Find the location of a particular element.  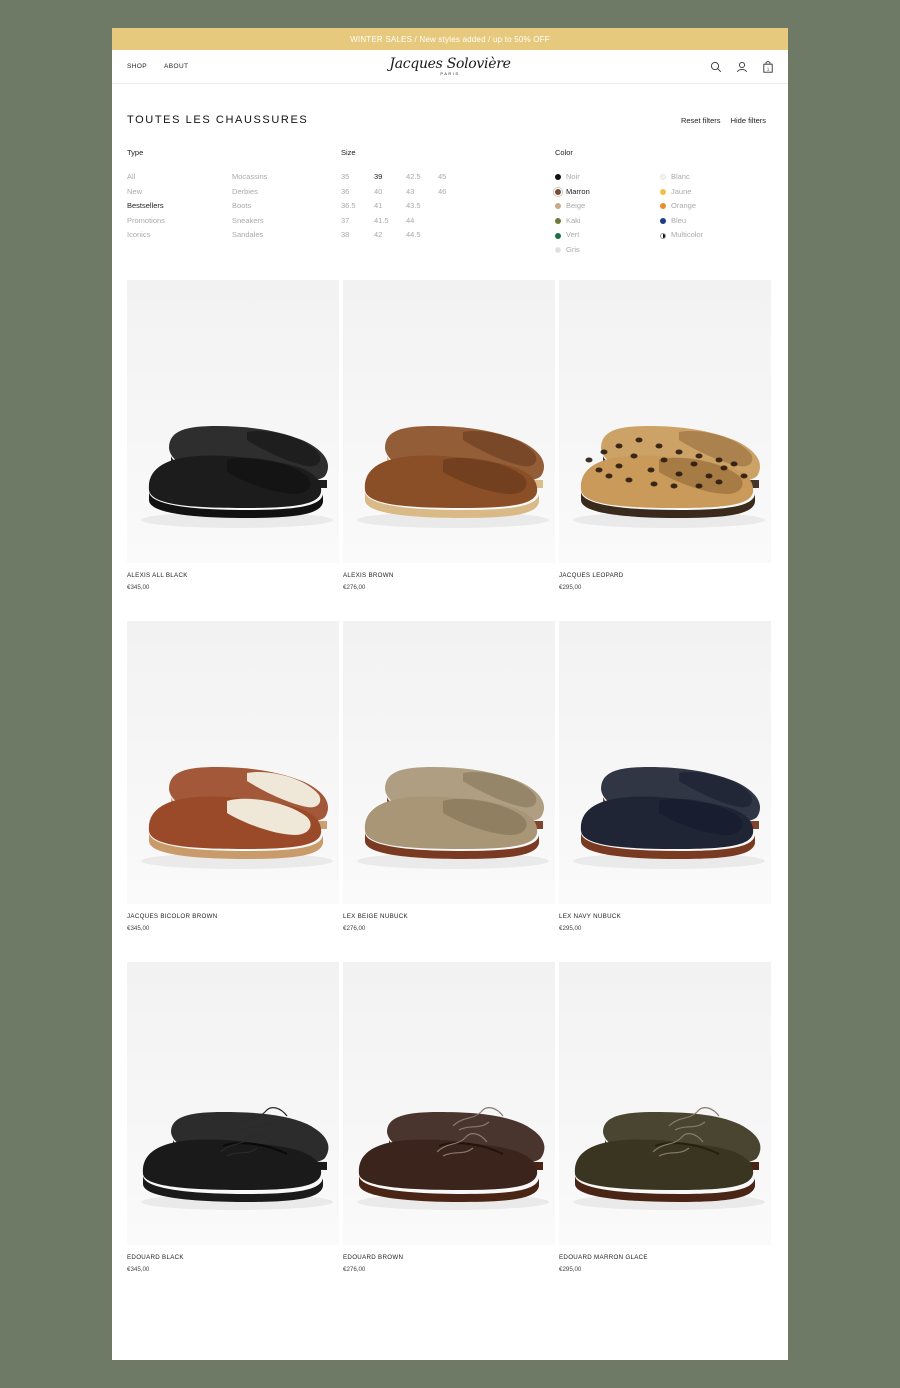

filter-option: Sneakers is located at coordinates (249, 221).